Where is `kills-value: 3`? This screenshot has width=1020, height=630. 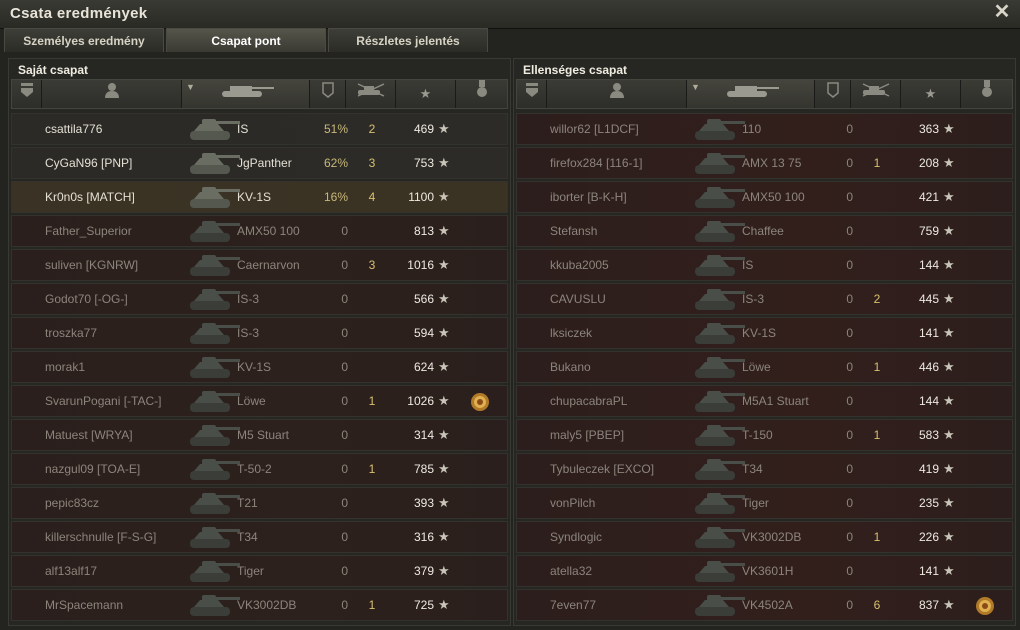 kills-value: 3 is located at coordinates (372, 265).